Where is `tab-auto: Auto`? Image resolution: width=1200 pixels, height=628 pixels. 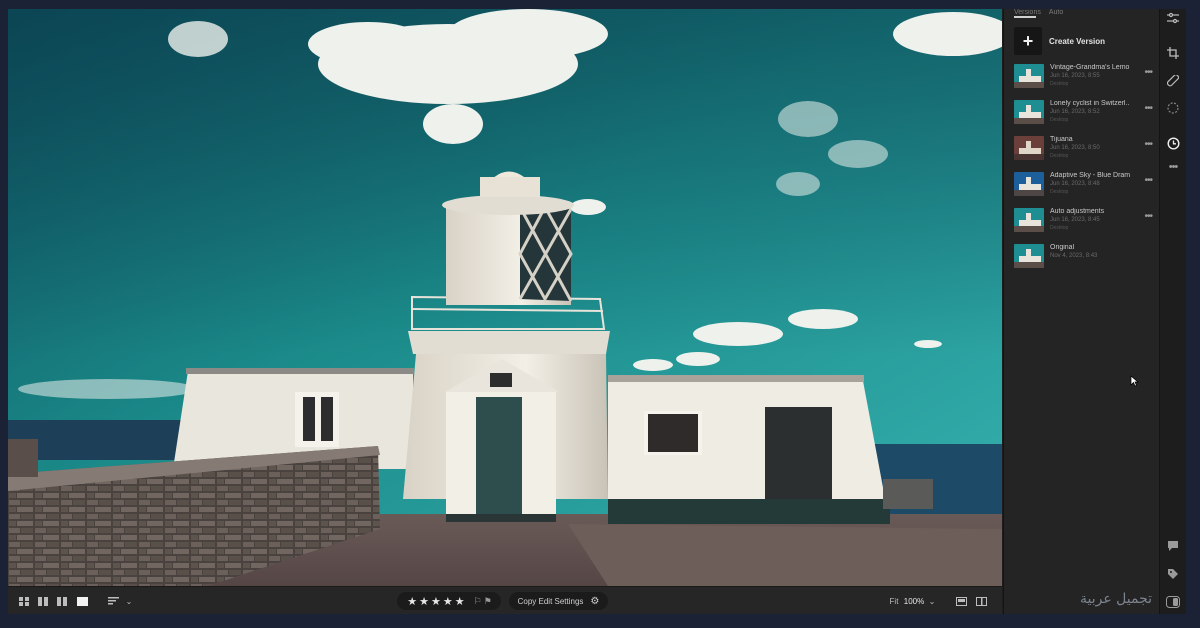 tab-auto: Auto is located at coordinates (1056, 12).